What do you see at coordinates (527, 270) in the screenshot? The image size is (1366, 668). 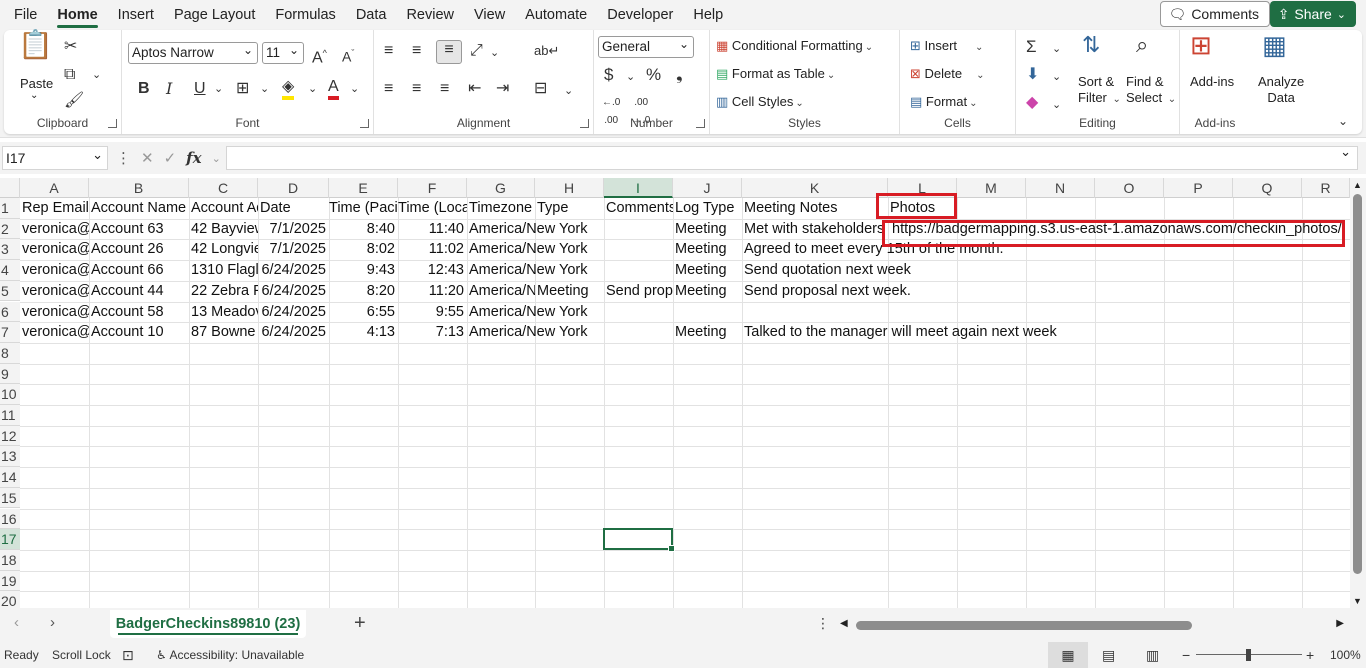 I see `cell-g4: America/New York` at bounding box center [527, 270].